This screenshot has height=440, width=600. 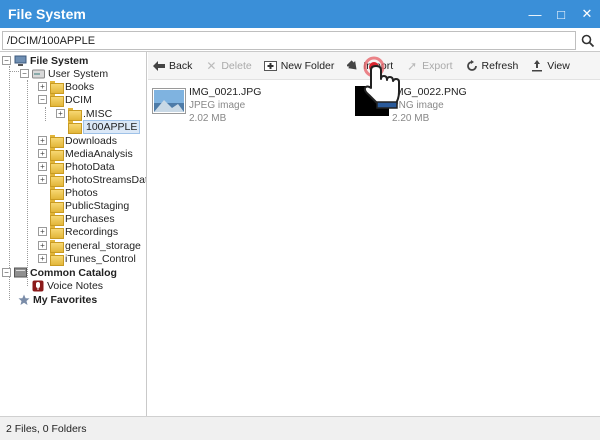 I want to click on tree-label: Purchases, so click(x=90, y=218).